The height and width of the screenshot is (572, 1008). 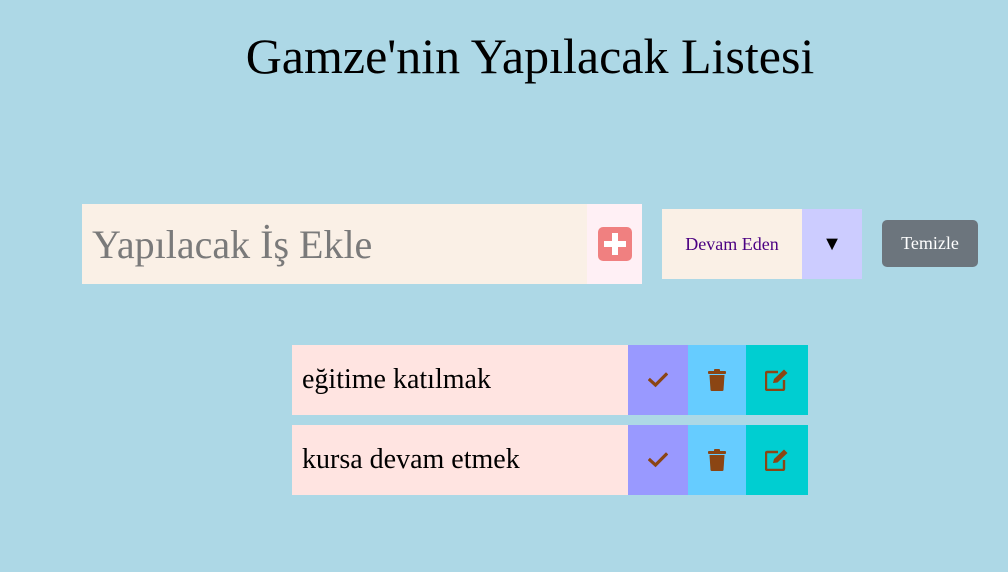 I want to click on dropdown-arrow-icon: ▼, so click(x=832, y=244).